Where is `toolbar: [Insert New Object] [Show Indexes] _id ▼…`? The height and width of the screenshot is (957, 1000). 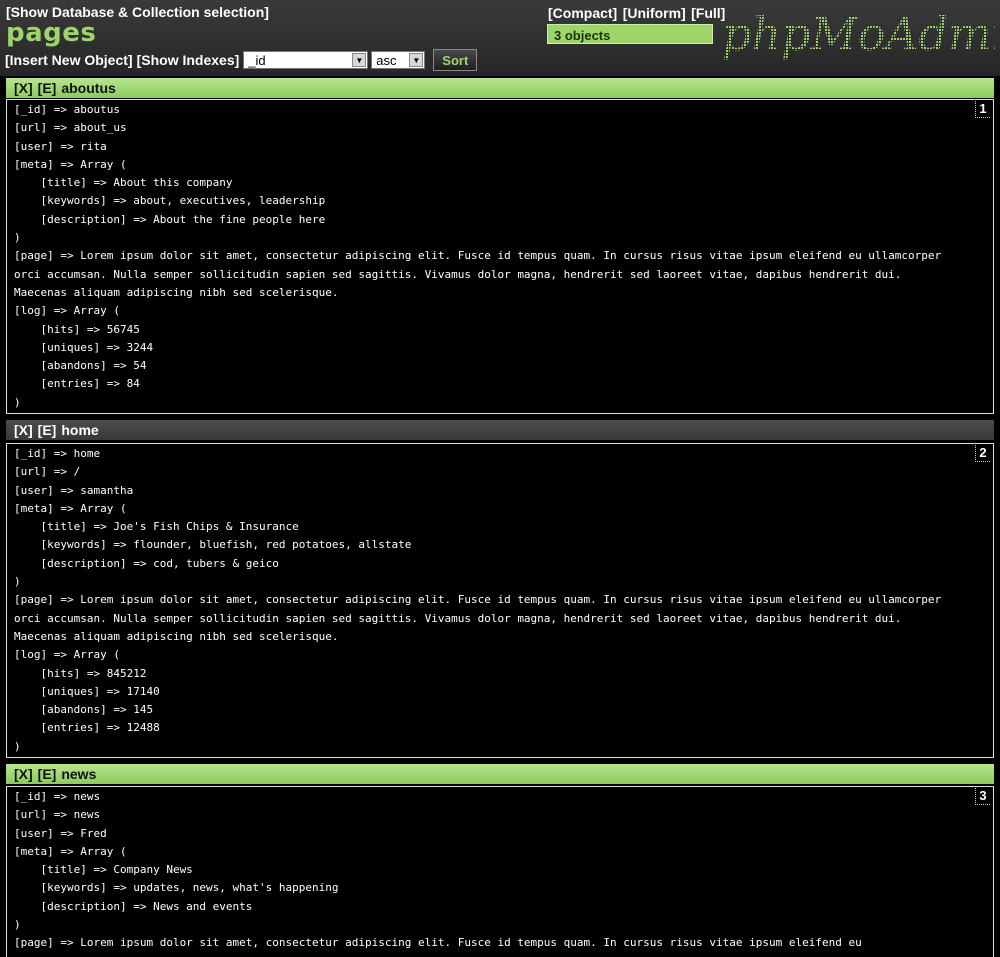
toolbar: [Insert New Object] [Show Indexes] _id ▼… is located at coordinates (241, 60).